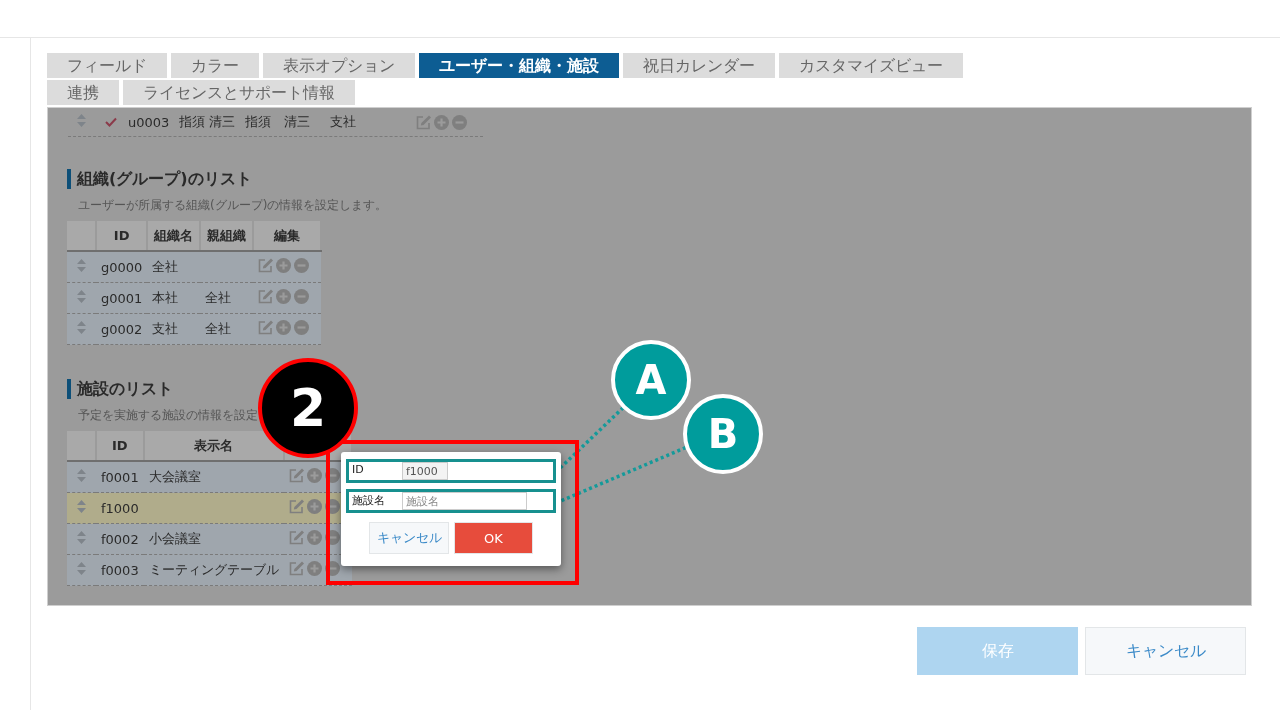 The height and width of the screenshot is (720, 1280). I want to click on table-row: f1000, so click(209, 508).